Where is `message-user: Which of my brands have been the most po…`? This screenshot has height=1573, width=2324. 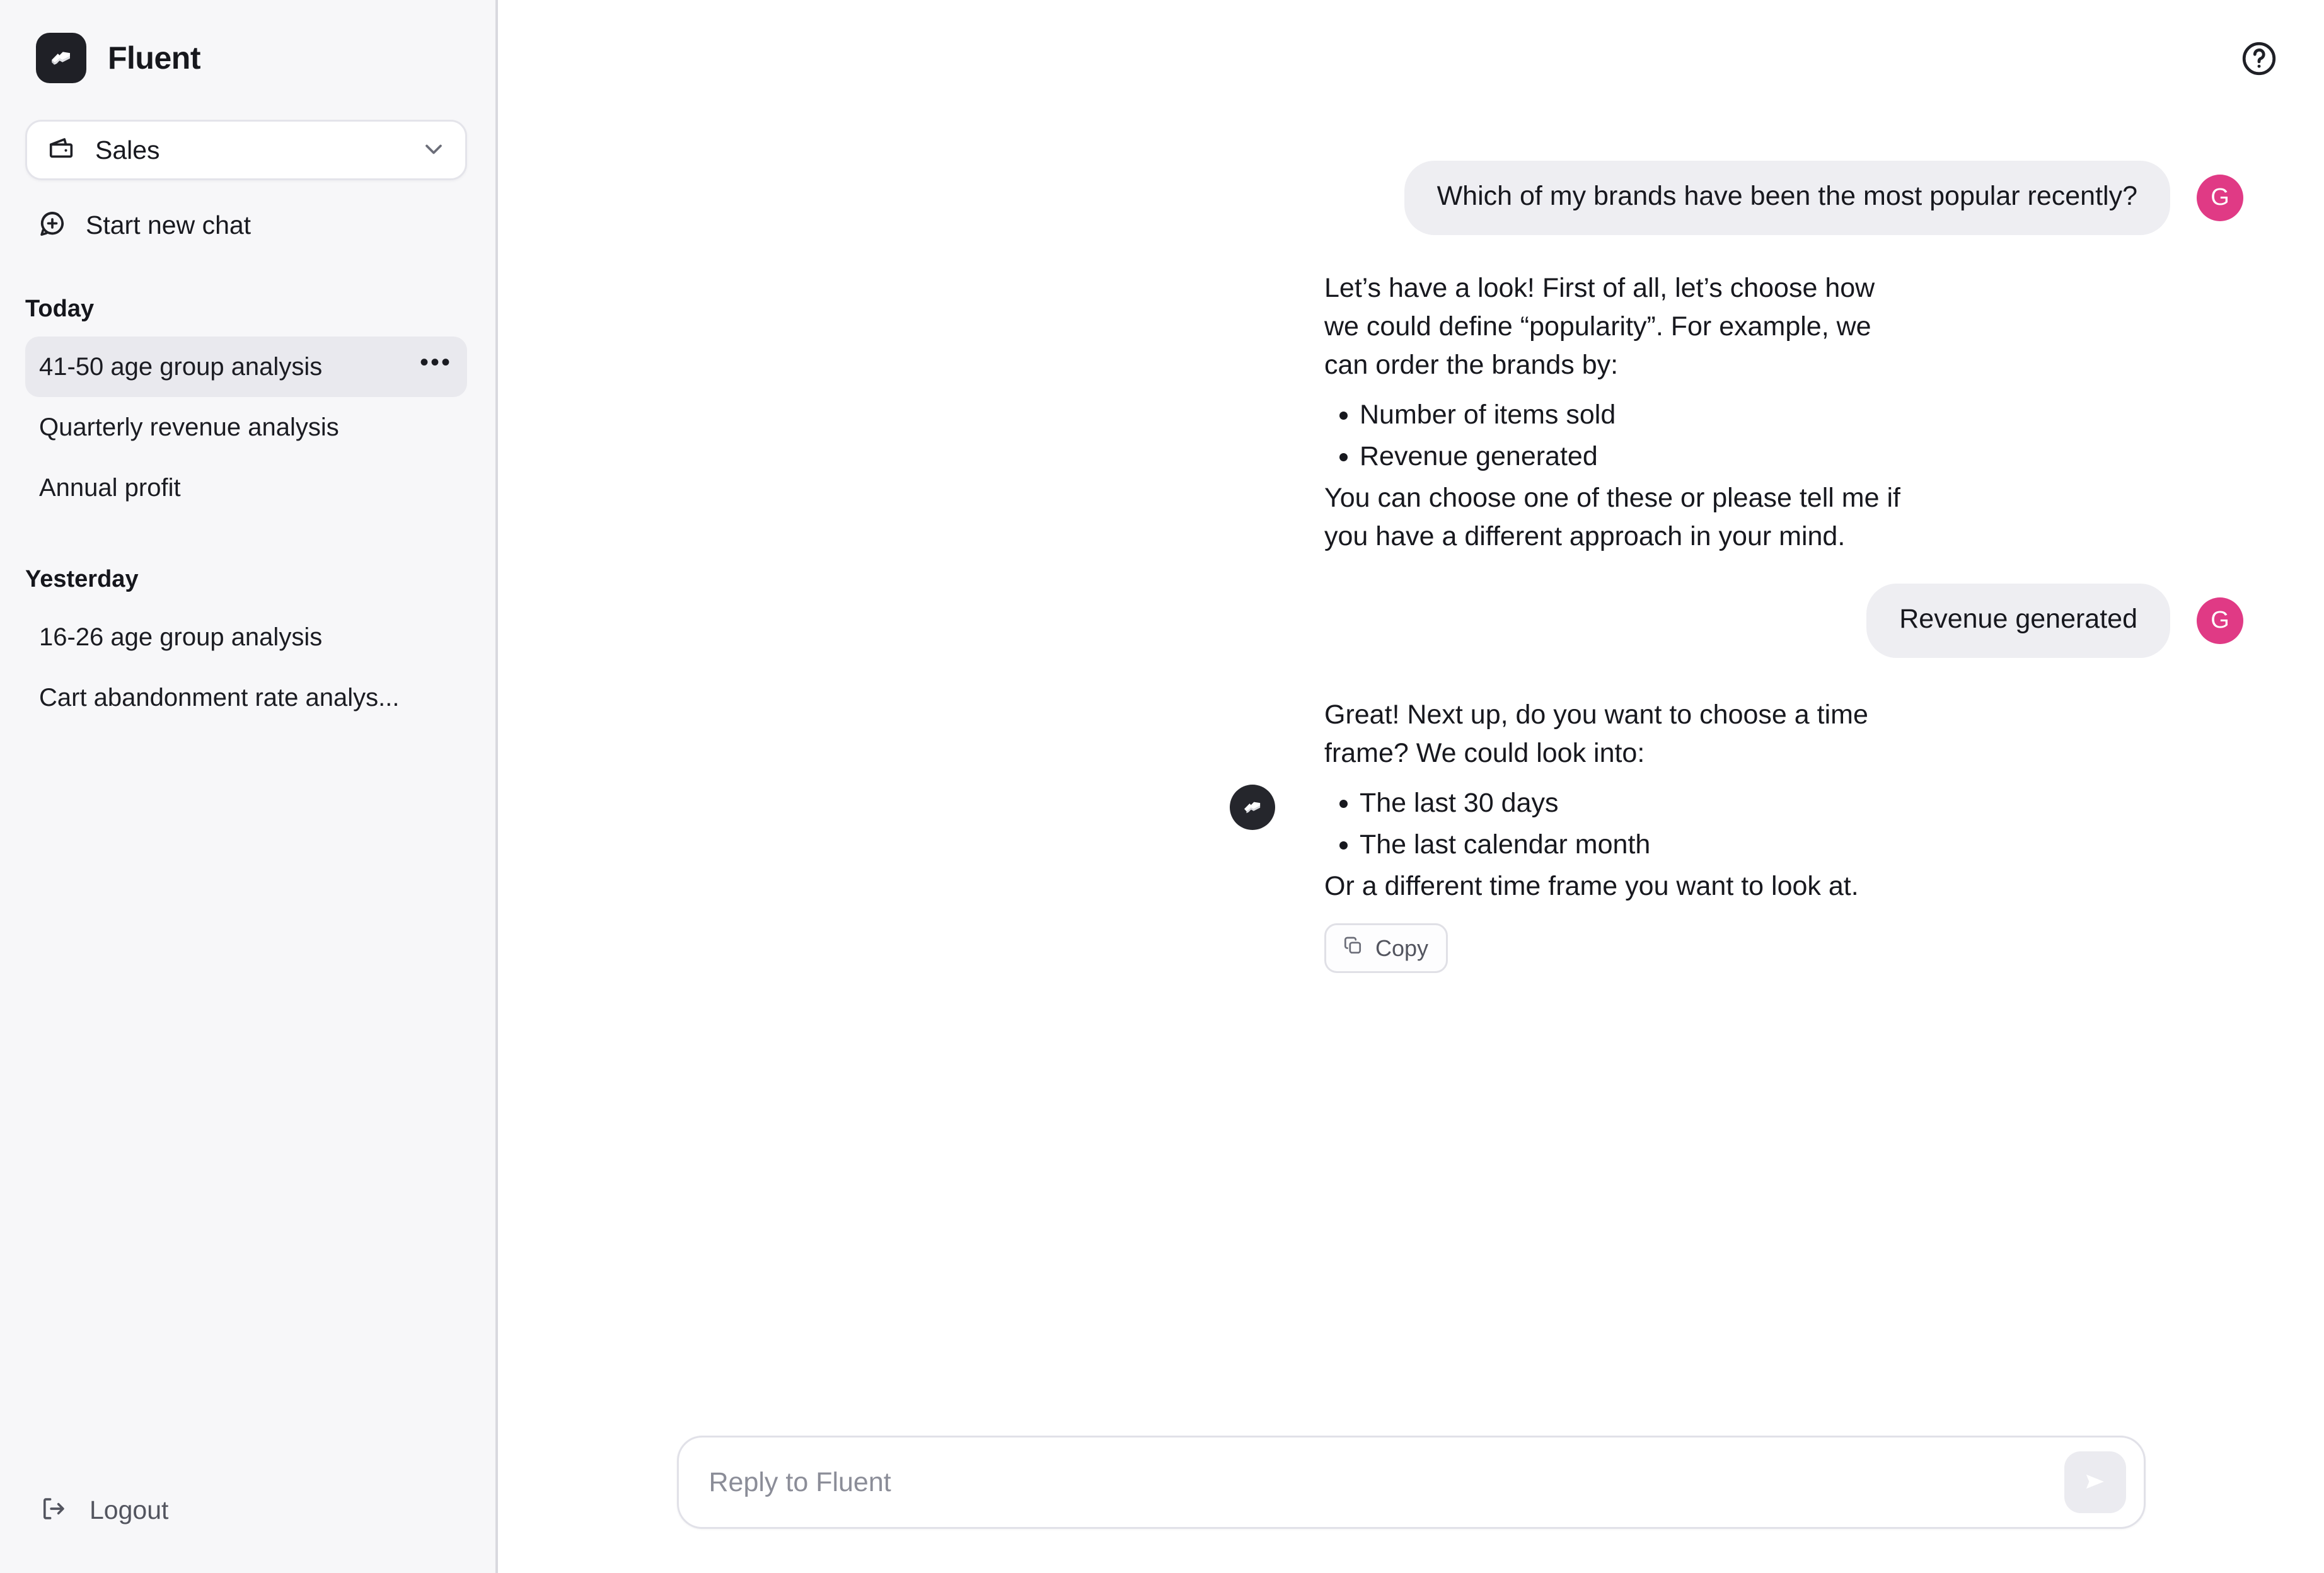
message-user: Which of my brands have been the most po… is located at coordinates (1411, 198).